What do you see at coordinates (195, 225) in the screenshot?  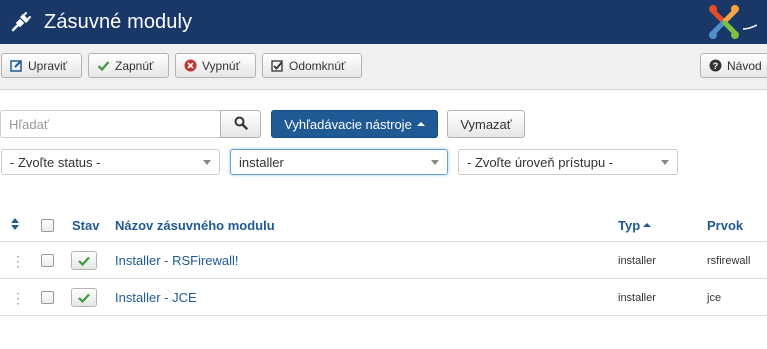 I see `name-column-header: Názov zásuvného modulu` at bounding box center [195, 225].